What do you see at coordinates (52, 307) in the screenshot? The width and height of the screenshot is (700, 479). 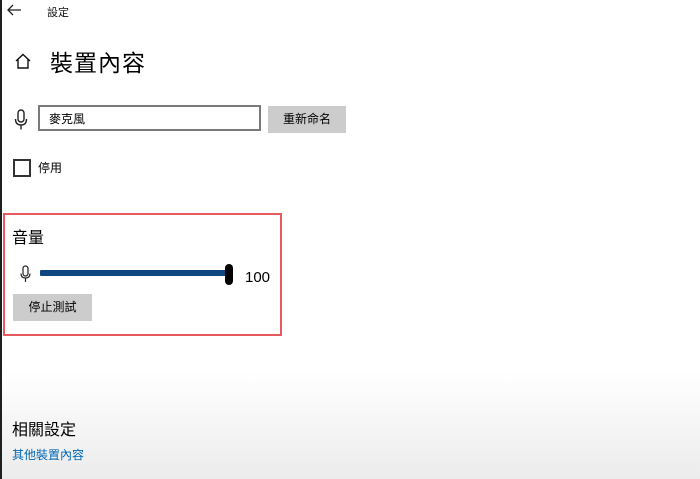 I see `stop-test-button: 停止測試` at bounding box center [52, 307].